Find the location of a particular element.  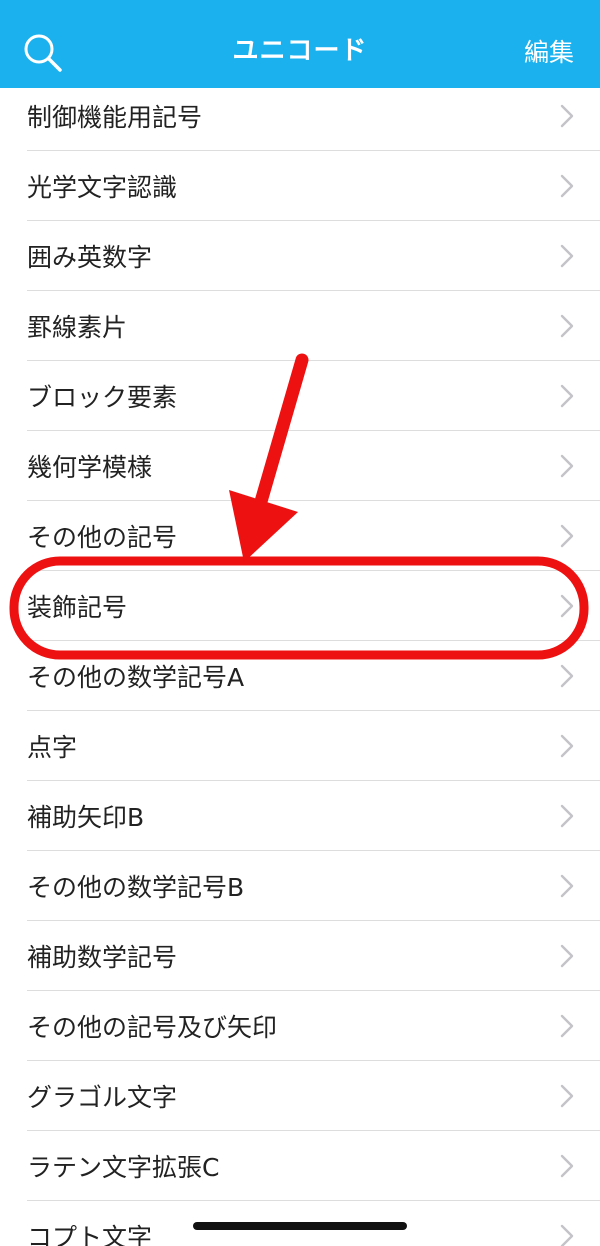

list-item: 制御機能用記号 is located at coordinates (300, 119).